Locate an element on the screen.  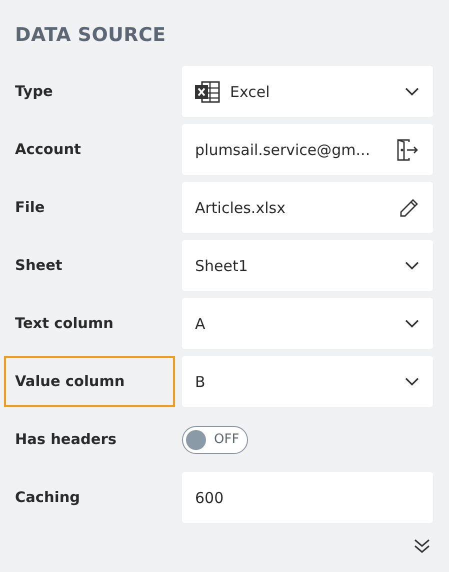
file-field: Articles.xlsx is located at coordinates (307, 207).